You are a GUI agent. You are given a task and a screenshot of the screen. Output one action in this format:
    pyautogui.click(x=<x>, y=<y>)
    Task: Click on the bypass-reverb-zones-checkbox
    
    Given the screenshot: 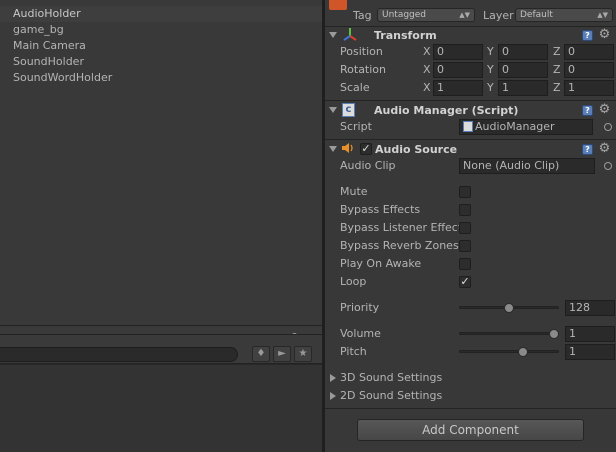 What is the action you would take?
    pyautogui.click(x=465, y=246)
    